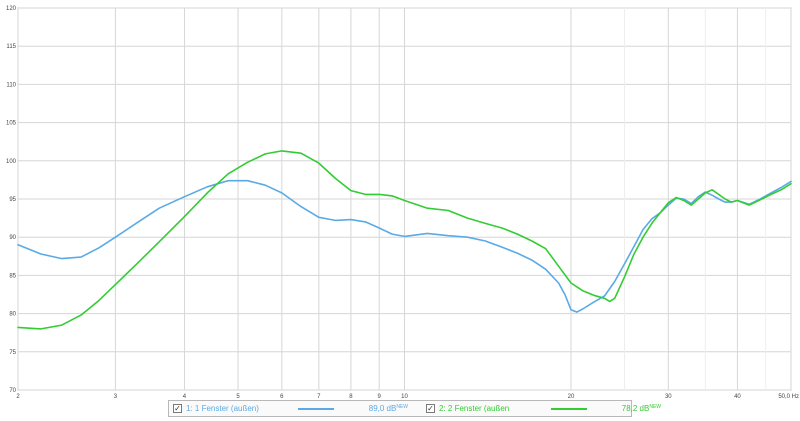  What do you see at coordinates (11, 162) in the screenshot?
I see `y-tick-label: 100` at bounding box center [11, 162].